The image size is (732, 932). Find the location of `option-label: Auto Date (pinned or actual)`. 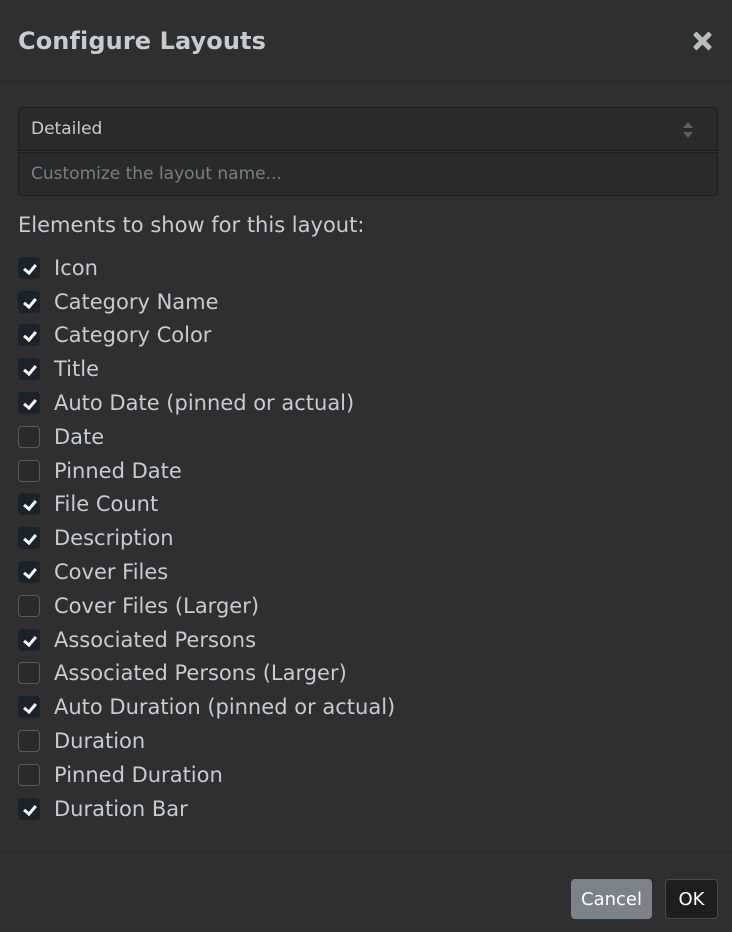

option-label: Auto Date (pinned or actual) is located at coordinates (204, 403).